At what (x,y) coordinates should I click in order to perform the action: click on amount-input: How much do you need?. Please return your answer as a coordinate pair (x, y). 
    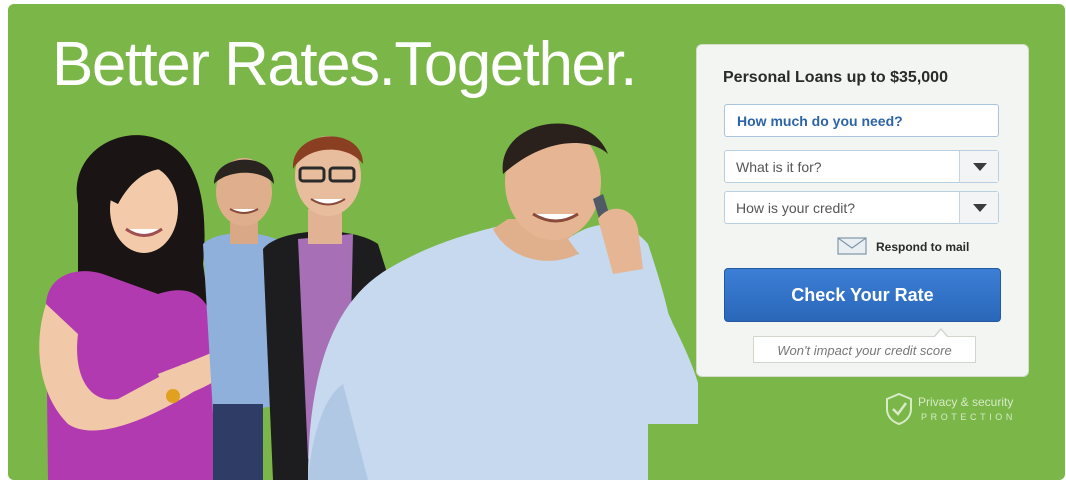
    Looking at the image, I should click on (861, 120).